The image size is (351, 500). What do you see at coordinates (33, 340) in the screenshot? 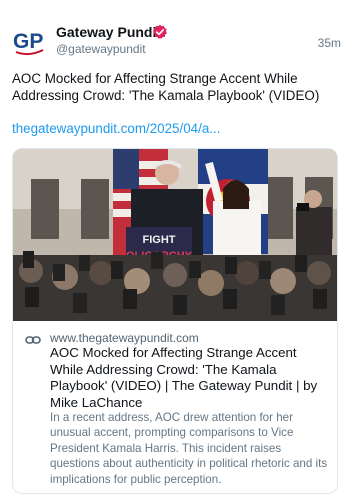
I see `link-icon` at bounding box center [33, 340].